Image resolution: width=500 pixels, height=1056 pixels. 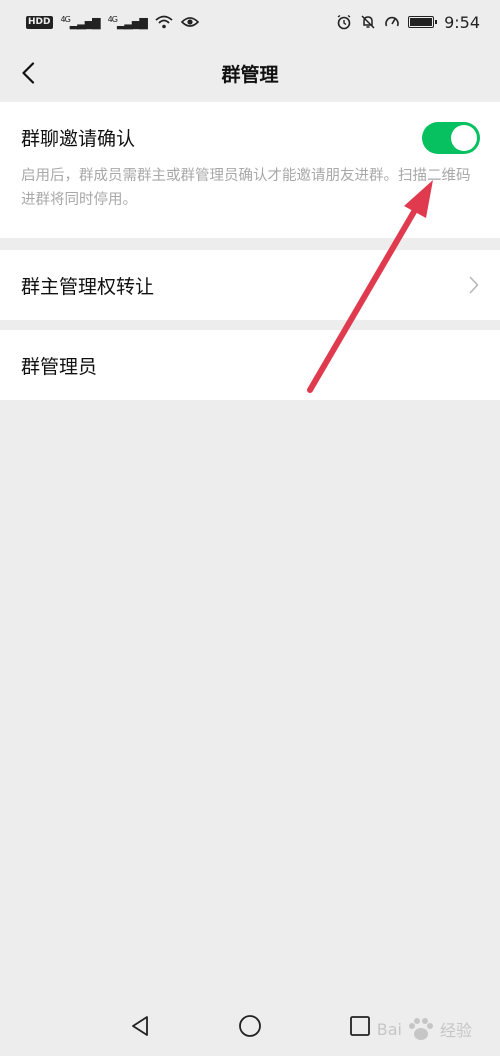 I want to click on status-bar: HDD 4G▂▃▅▇ 4G▂▃▅▇ 9:54, so click(x=250, y=22).